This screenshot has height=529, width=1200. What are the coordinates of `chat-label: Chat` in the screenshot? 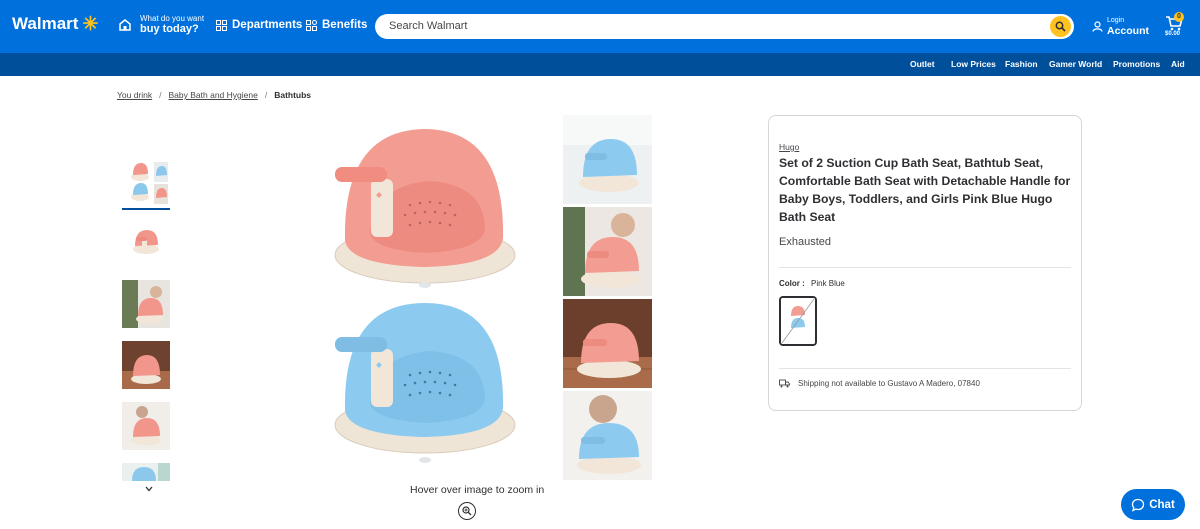 It's located at (1162, 504).